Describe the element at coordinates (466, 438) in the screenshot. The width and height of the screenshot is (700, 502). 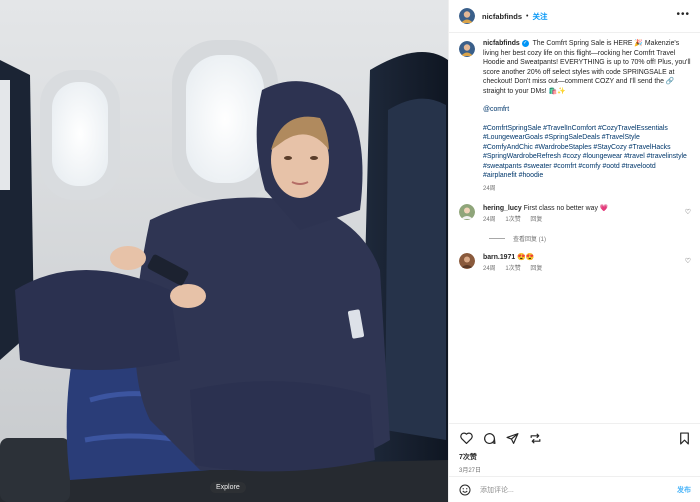
I see `like-heart-icon` at that location.